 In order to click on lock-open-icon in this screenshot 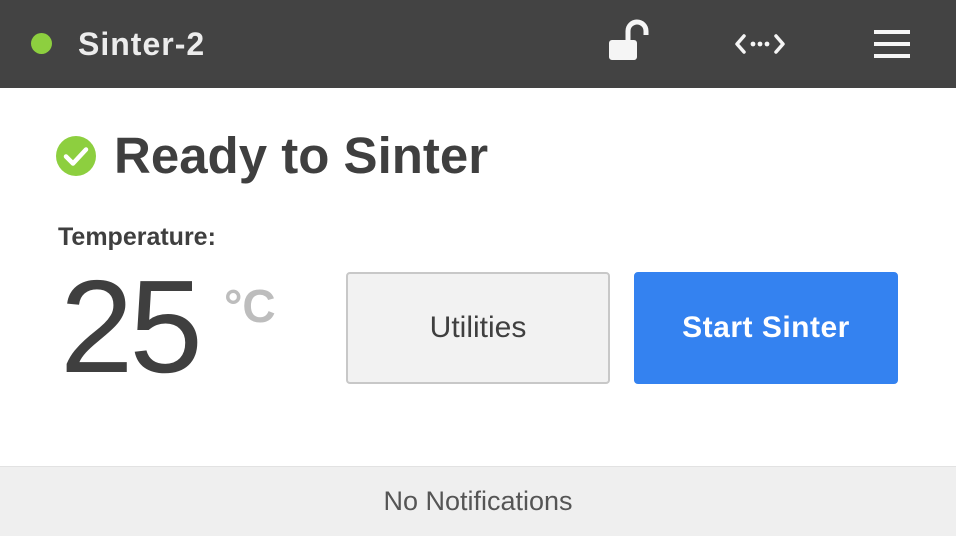, I will do `click(630, 44)`.